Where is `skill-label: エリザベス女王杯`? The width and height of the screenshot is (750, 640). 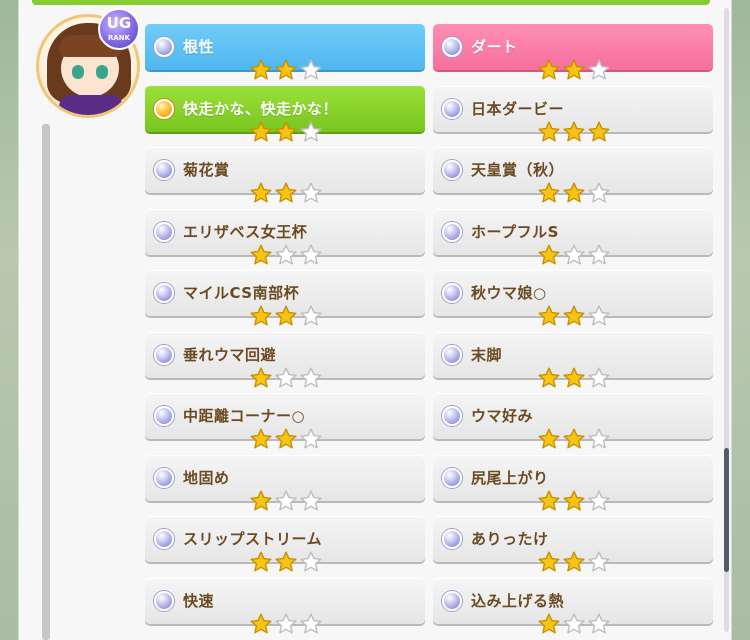
skill-label: エリザベス女王杯 is located at coordinates (245, 231).